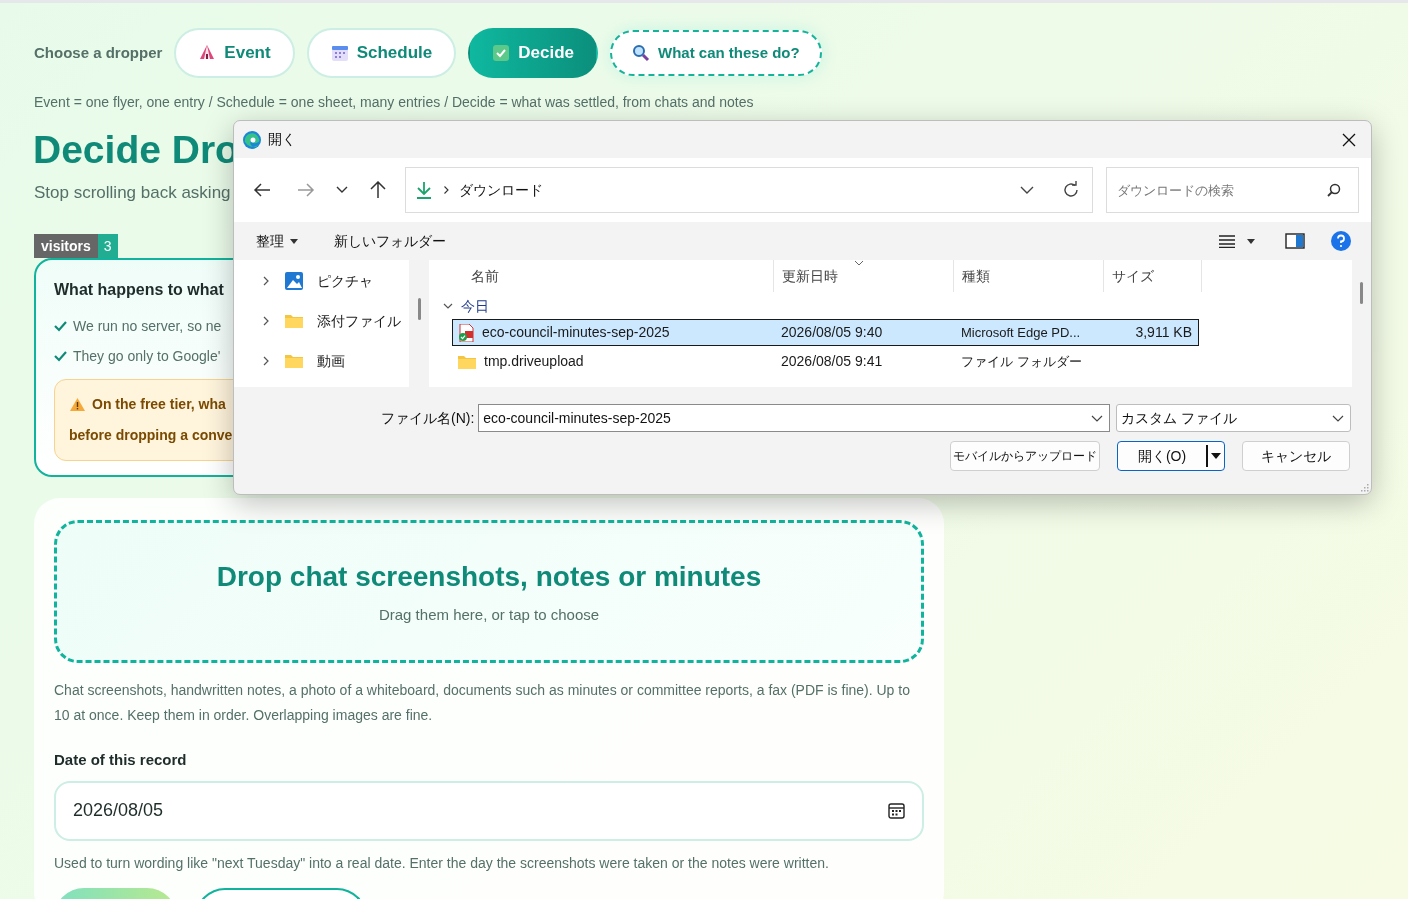 The width and height of the screenshot is (1408, 899). I want to click on column-header: 名前, so click(601, 276).